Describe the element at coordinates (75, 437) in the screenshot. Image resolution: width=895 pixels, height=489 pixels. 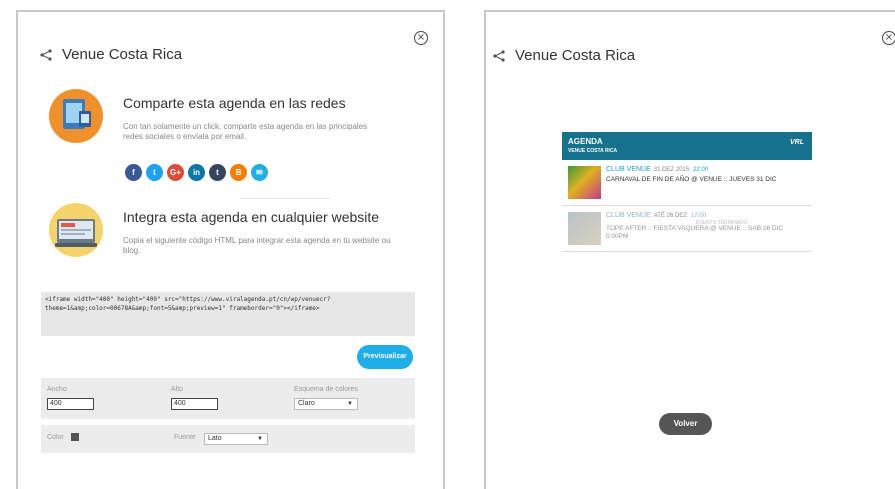
I see `color-swatch` at that location.